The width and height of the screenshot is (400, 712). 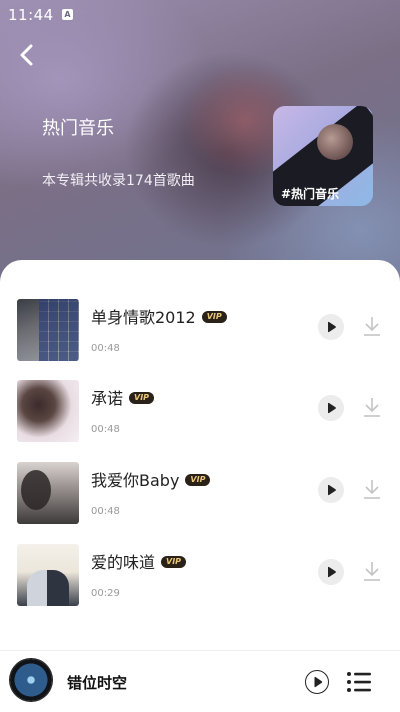 What do you see at coordinates (200, 413) in the screenshot?
I see `song-row: 承诺 VIP 00:48` at bounding box center [200, 413].